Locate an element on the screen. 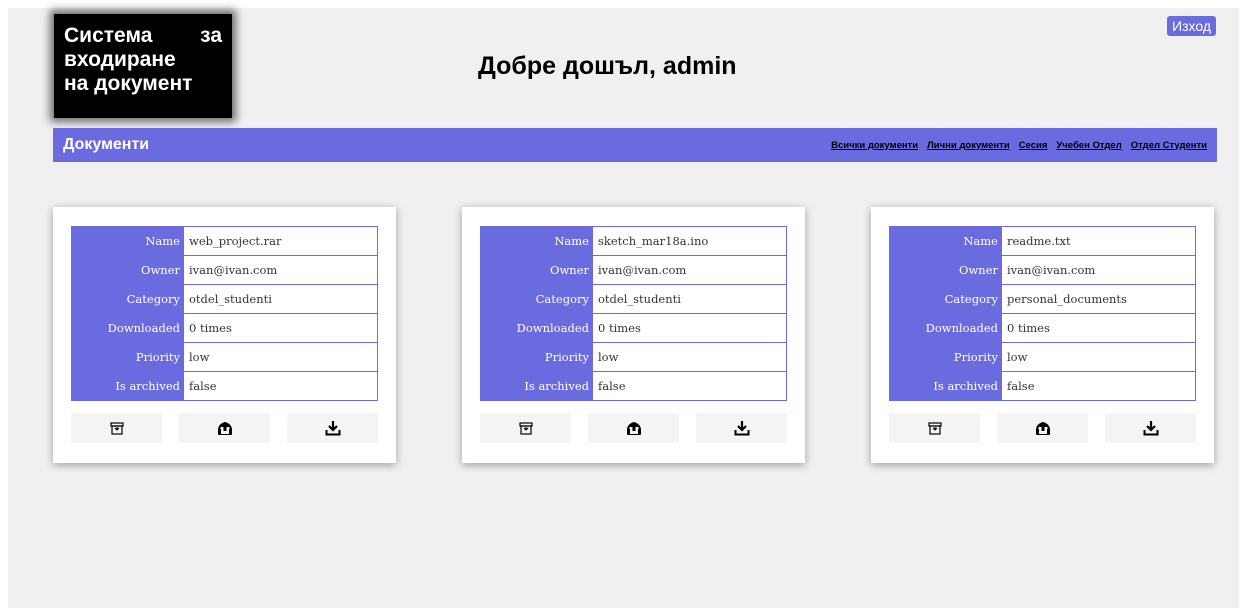 Image resolution: width=1247 pixels, height=608 pixels. table-row: Name readme.txt is located at coordinates (1042, 241).